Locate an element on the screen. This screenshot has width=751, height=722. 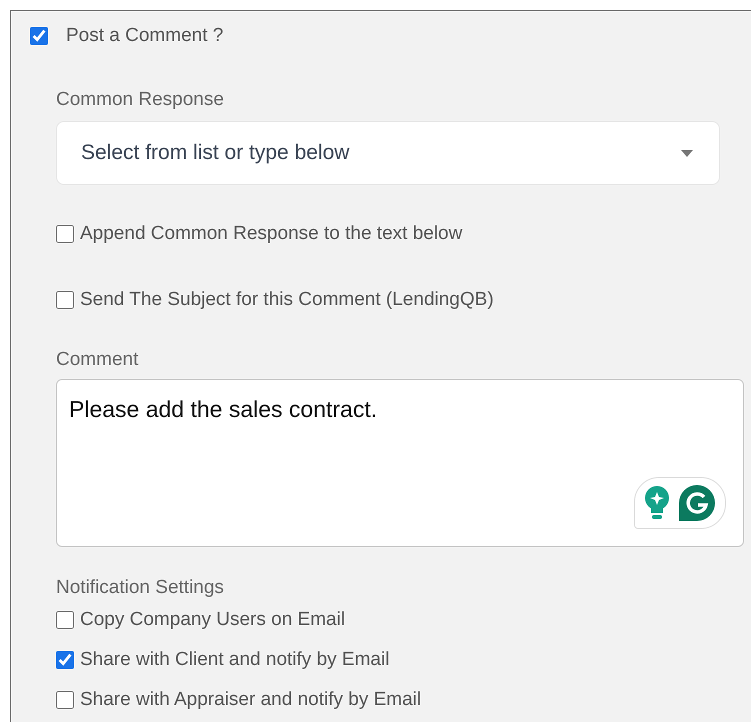
field-label: Common Response is located at coordinates (140, 100).